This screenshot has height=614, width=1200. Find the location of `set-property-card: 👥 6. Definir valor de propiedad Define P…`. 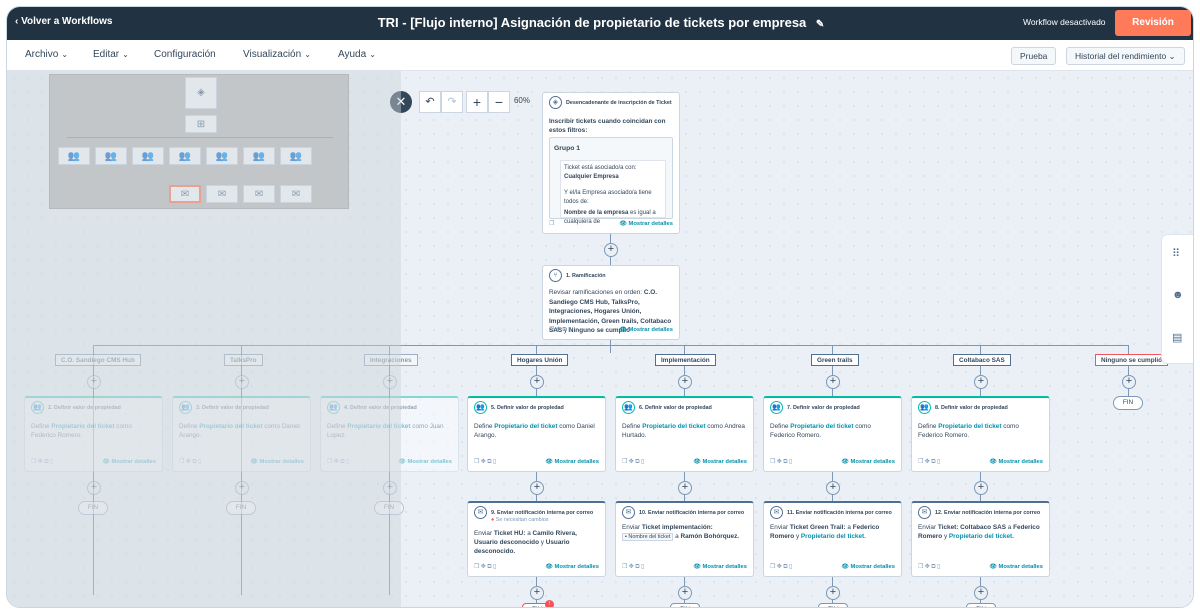

set-property-card: 👥 6. Definir valor de propiedad Define P… is located at coordinates (684, 434).